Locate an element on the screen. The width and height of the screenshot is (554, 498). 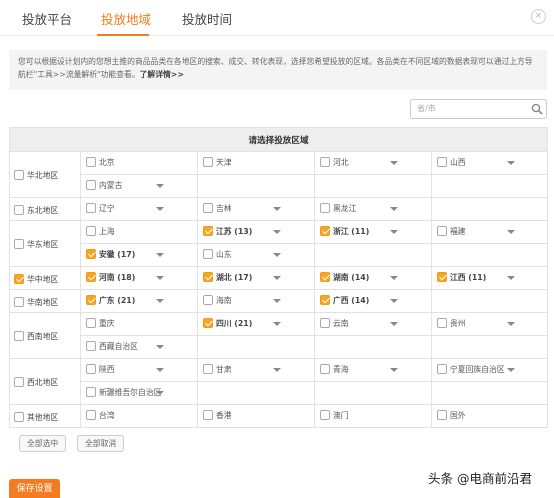
province-option: 广西 (14) is located at coordinates (373, 301).